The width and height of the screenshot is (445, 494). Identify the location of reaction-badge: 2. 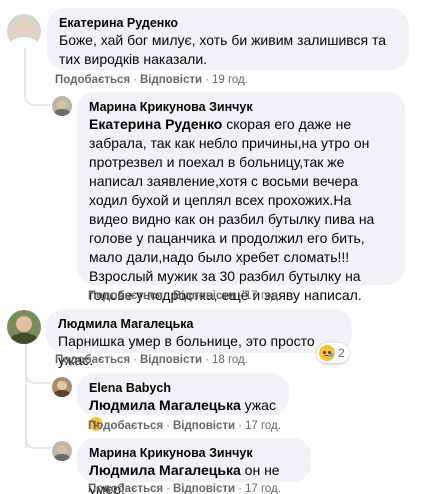
(333, 353).